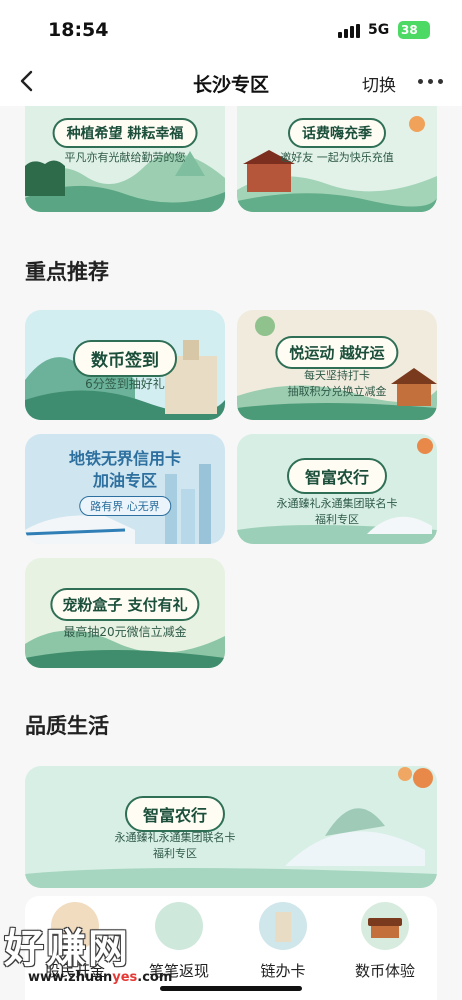  I want to click on banner-subtitle: 平凡亦有光献给勤劳的您, so click(125, 157).